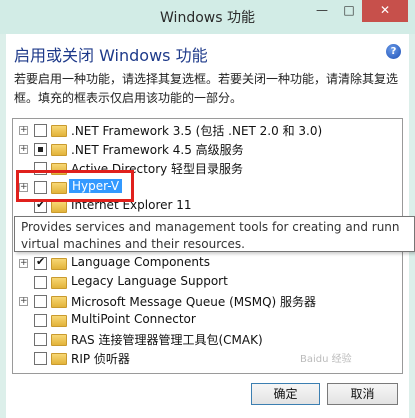 The height and width of the screenshot is (418, 415). What do you see at coordinates (326, 359) in the screenshot?
I see `watermark-logo: Baidu 经验` at bounding box center [326, 359].